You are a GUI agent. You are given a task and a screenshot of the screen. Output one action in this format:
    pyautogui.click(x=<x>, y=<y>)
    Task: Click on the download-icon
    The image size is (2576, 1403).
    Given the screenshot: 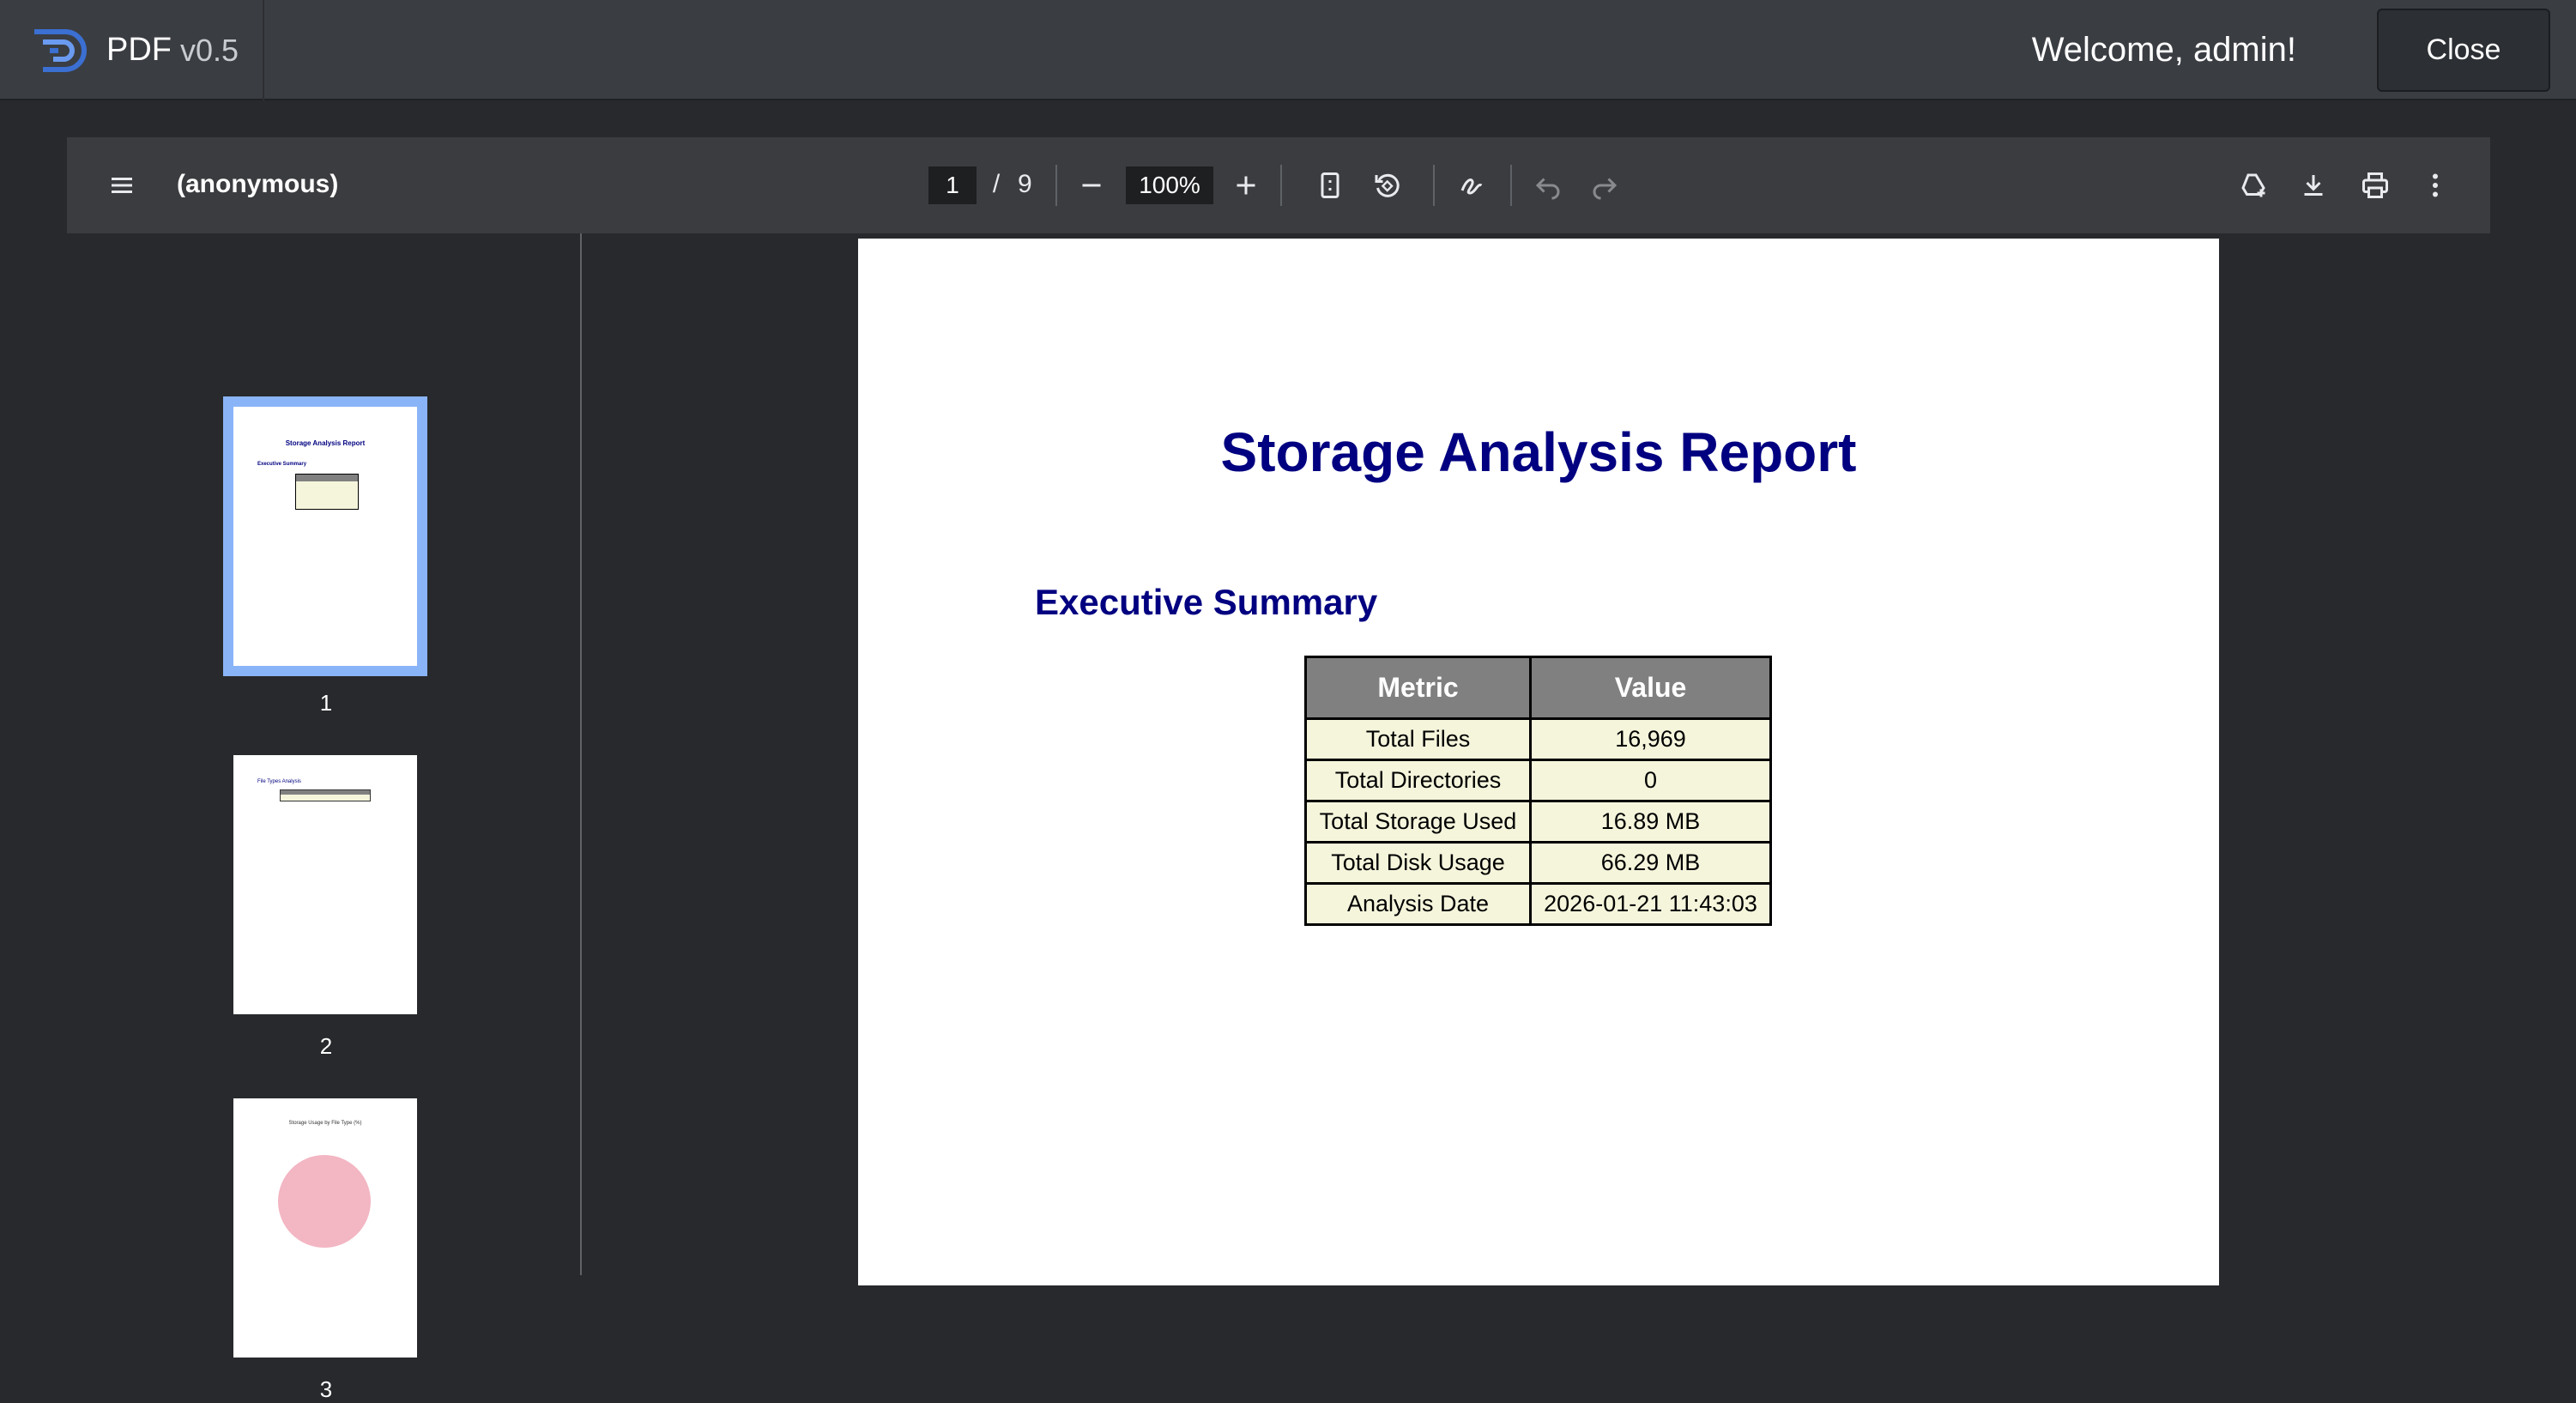 What is the action you would take?
    pyautogui.click(x=2313, y=185)
    